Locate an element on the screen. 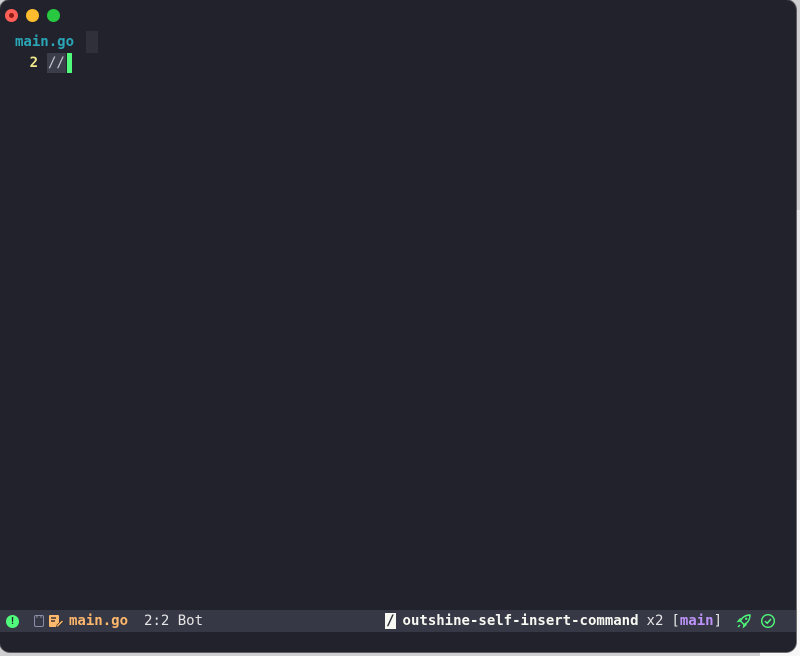  mode-line-file-name: main.go is located at coordinates (98, 621).